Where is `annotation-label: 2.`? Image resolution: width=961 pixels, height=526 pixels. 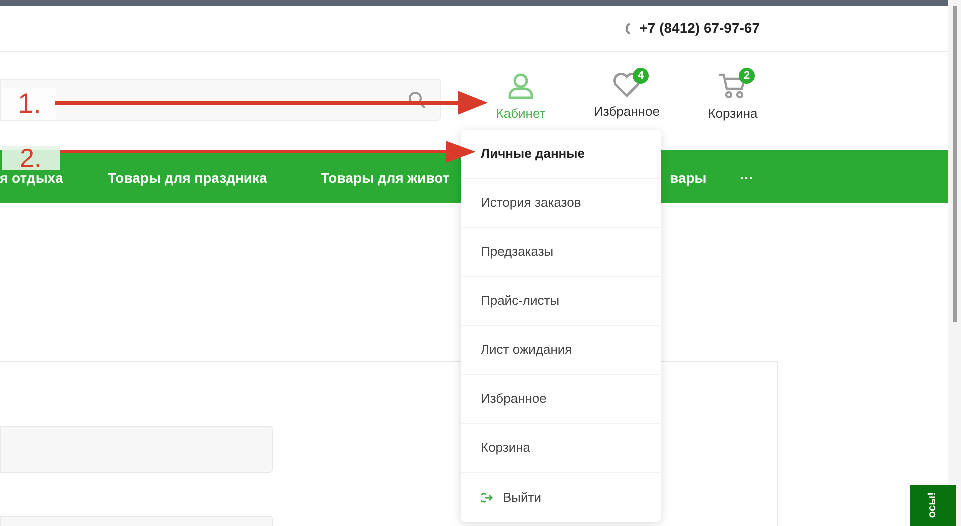
annotation-label: 2. is located at coordinates (31, 158).